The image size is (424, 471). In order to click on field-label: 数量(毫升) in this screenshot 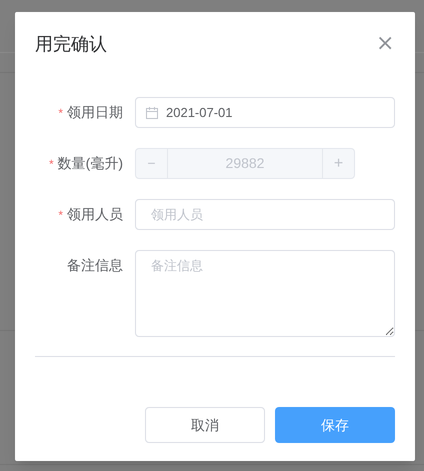, I will do `click(90, 163)`.